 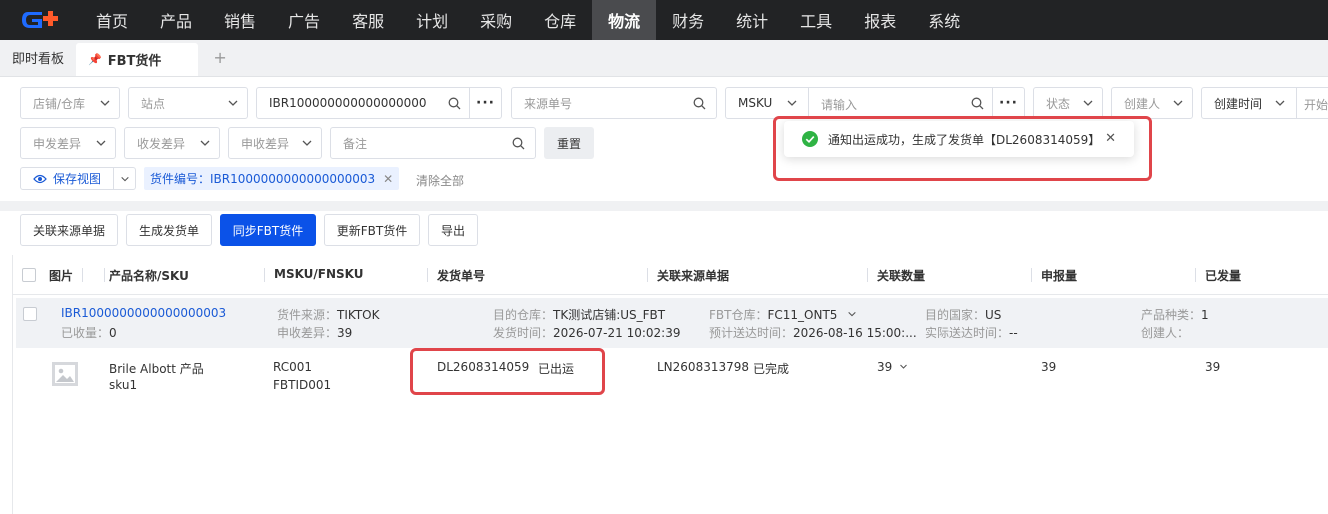 I want to click on generate-shipment-button: 生成发货单, so click(x=169, y=230).